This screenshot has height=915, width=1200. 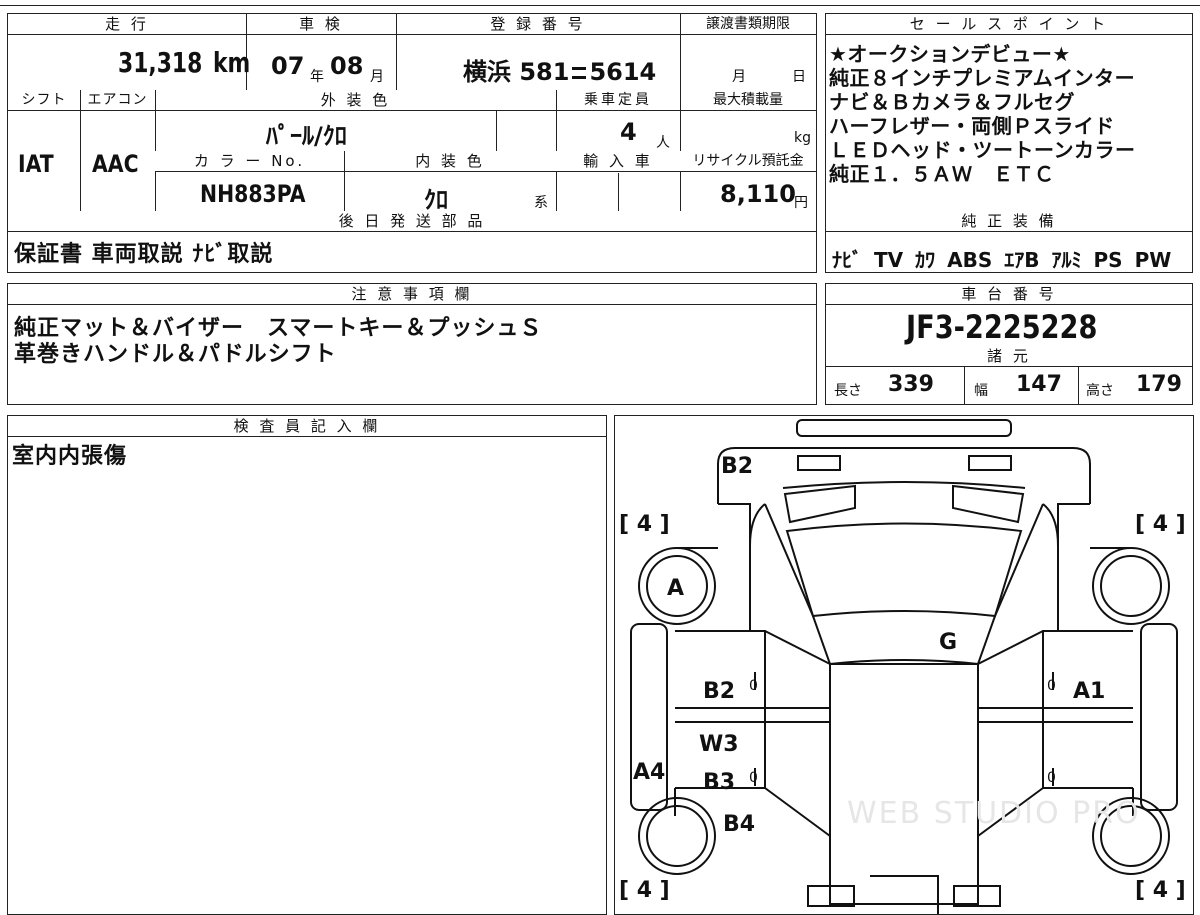 What do you see at coordinates (739, 77) in the screenshot?
I see `deadline-month-unit: 月` at bounding box center [739, 77].